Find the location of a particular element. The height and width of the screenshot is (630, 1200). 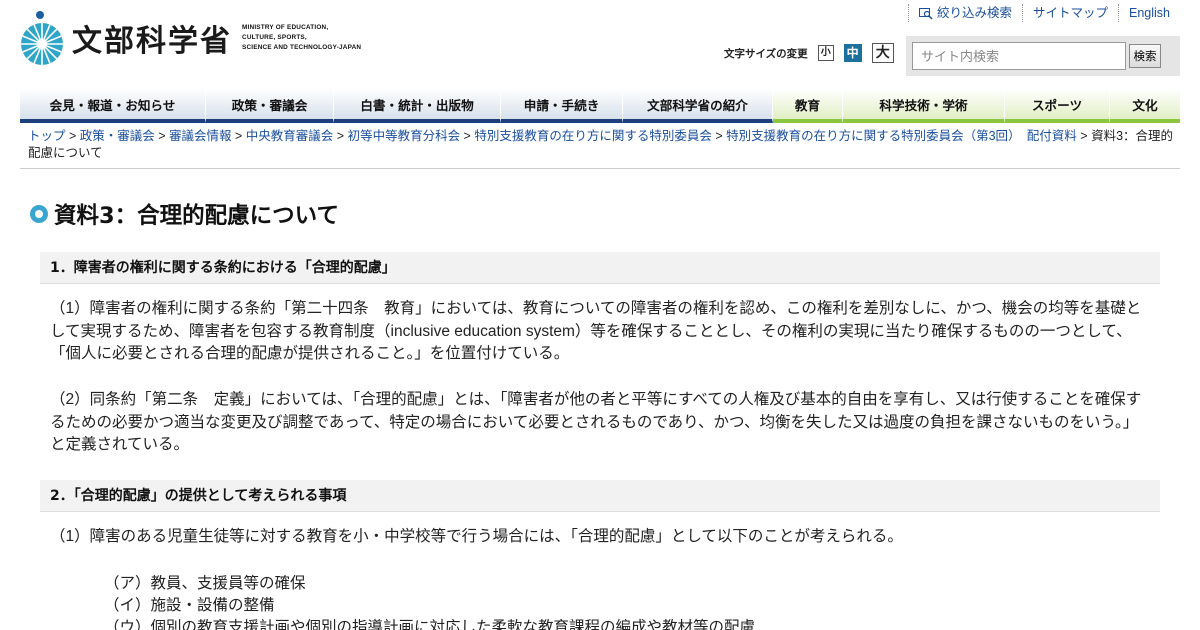

breadcrumb-link: 特別支援教育の在り方に関する特別委員会 is located at coordinates (593, 136).